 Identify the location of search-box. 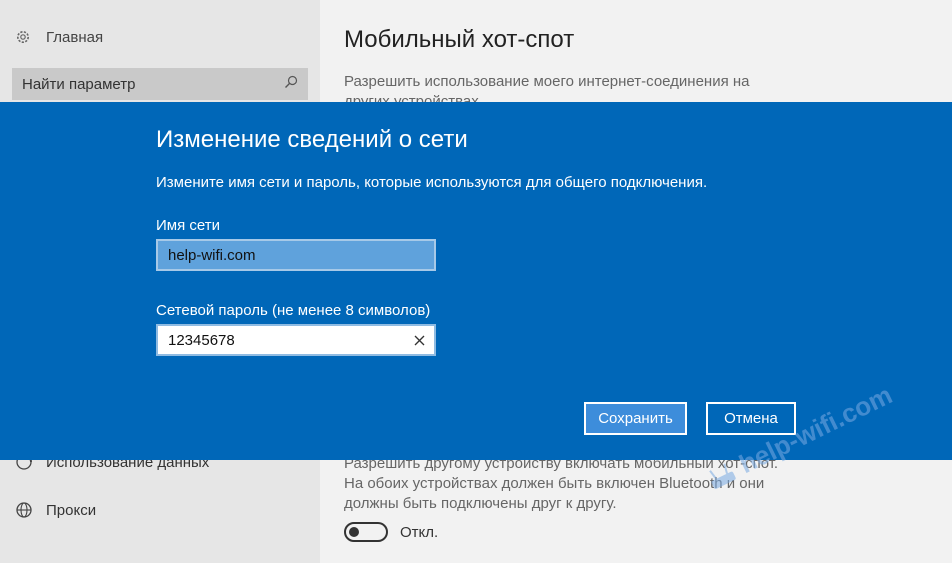
(160, 84).